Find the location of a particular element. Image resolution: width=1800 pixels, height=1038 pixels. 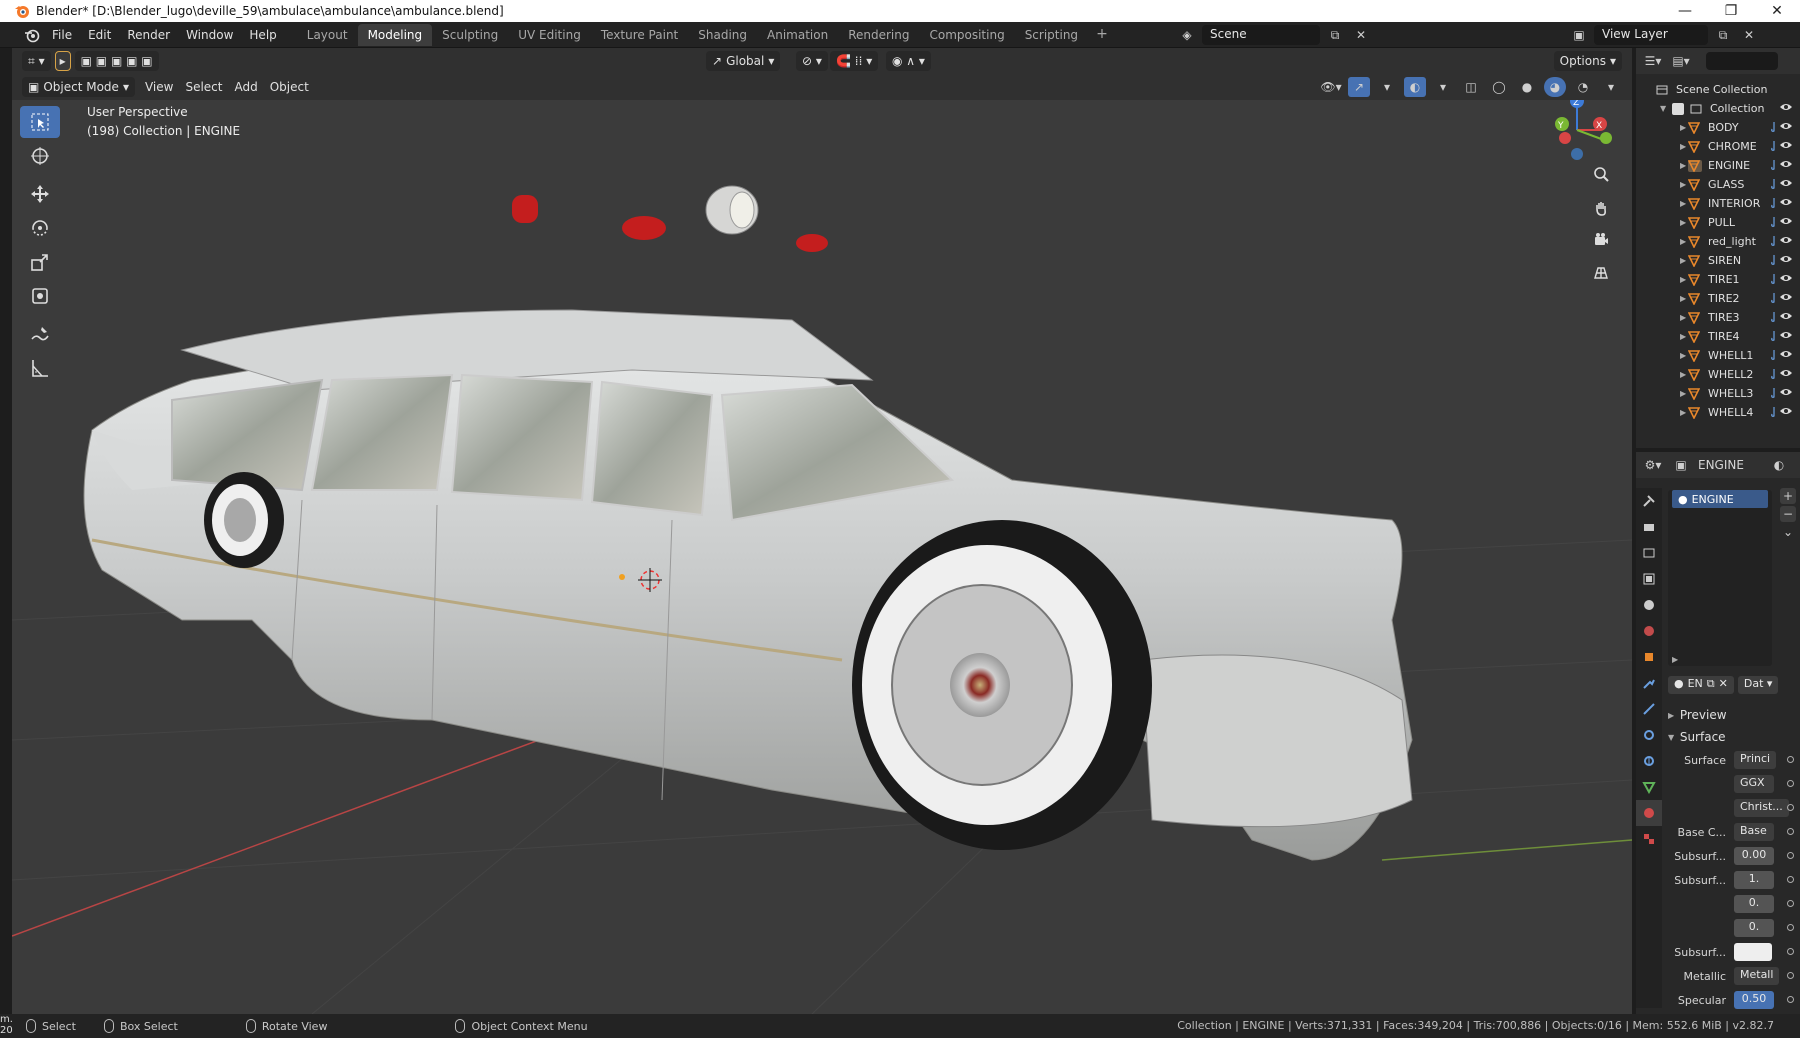

select-tool-icon: ▸ is located at coordinates (62, 61).